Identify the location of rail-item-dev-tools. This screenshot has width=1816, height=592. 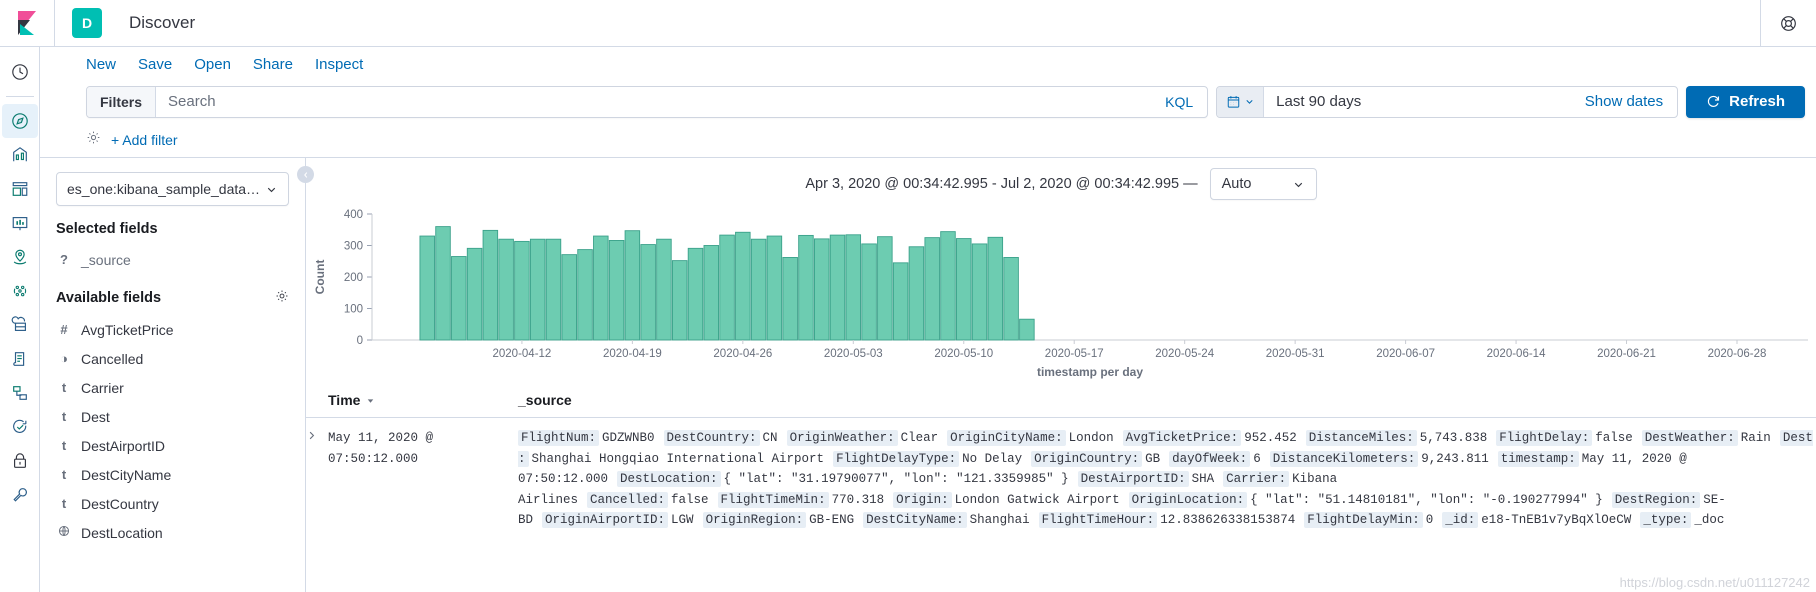
(20, 495).